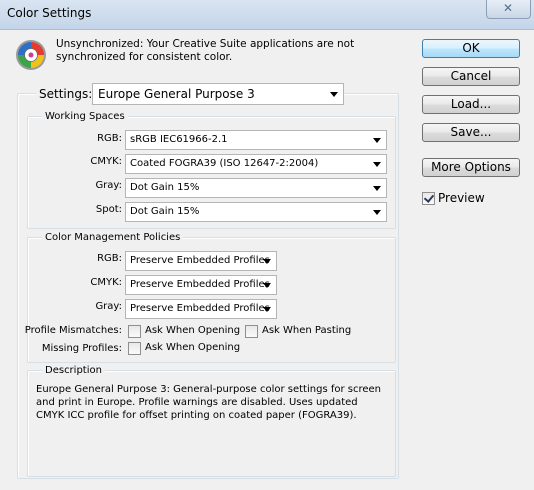 This screenshot has width=534, height=490. What do you see at coordinates (461, 198) in the screenshot?
I see `preview-label: Preview` at bounding box center [461, 198].